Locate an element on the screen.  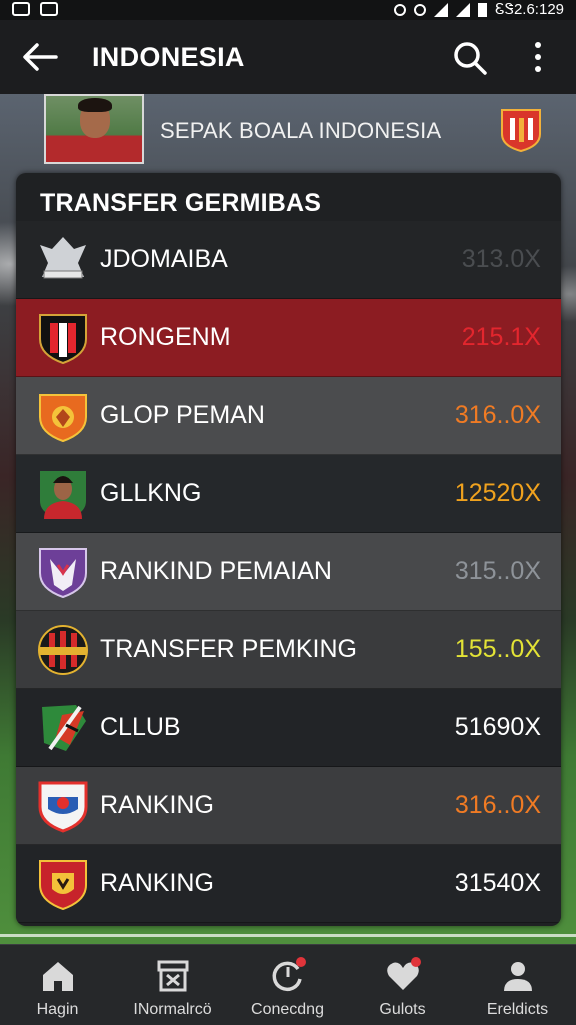
red-black-shield-icon is located at coordinates (63, 339).